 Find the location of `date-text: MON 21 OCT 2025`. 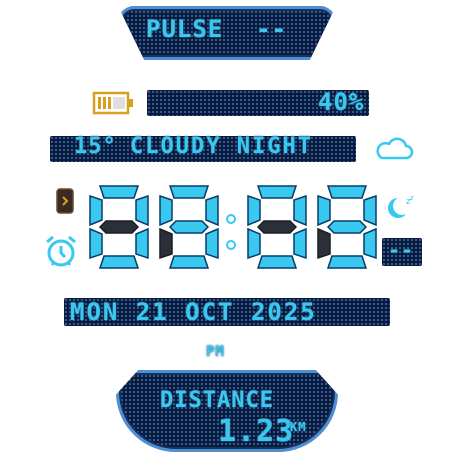

date-text: MON 21 OCT 2025 is located at coordinates (193, 312).